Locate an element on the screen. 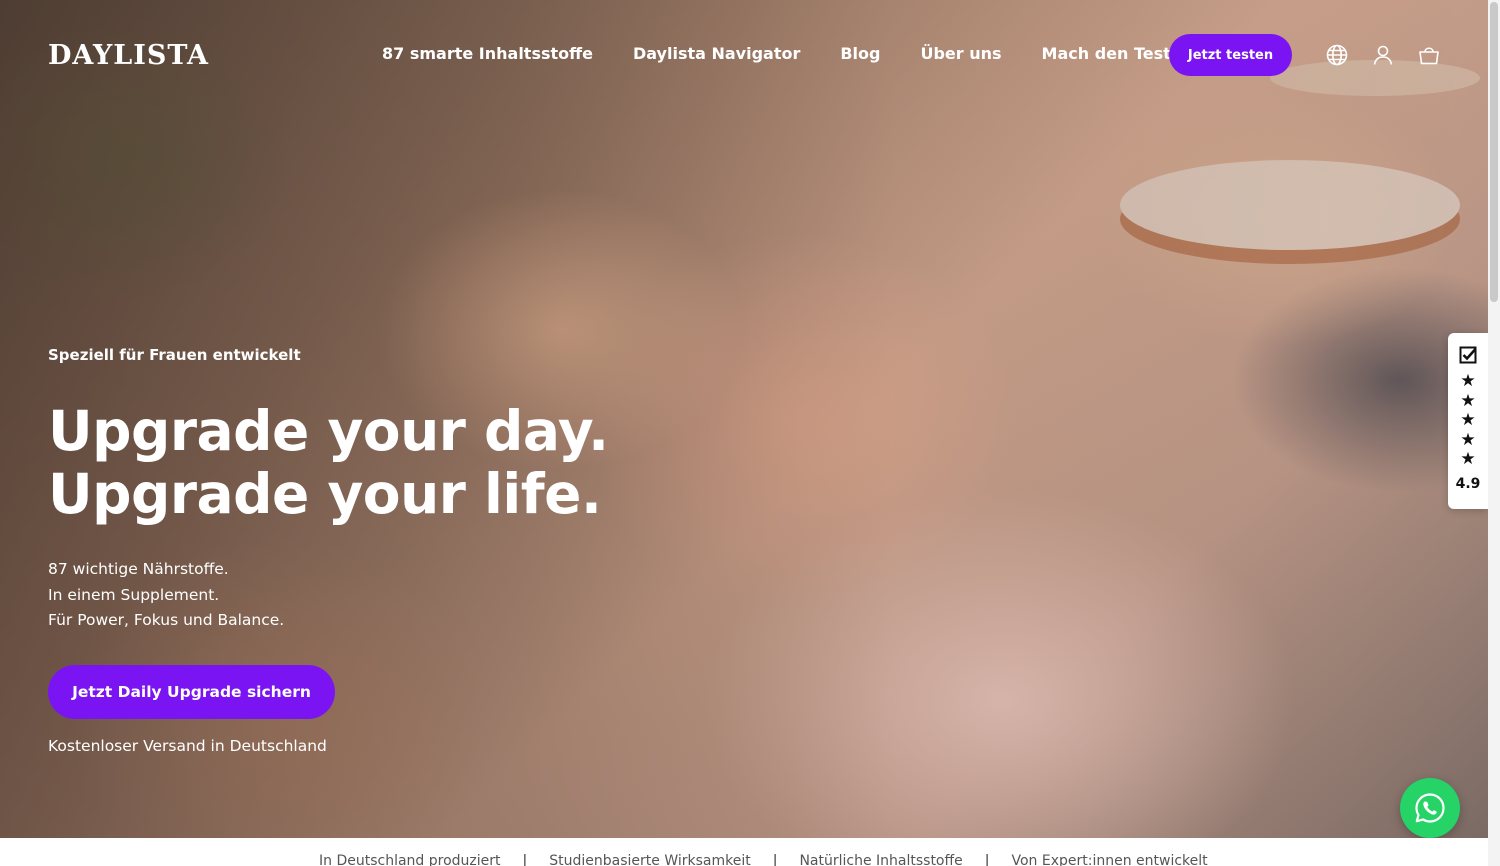 The height and width of the screenshot is (866, 1500). hero-headline: Upgrade your day. Upgrade your life. is located at coordinates (328, 463).